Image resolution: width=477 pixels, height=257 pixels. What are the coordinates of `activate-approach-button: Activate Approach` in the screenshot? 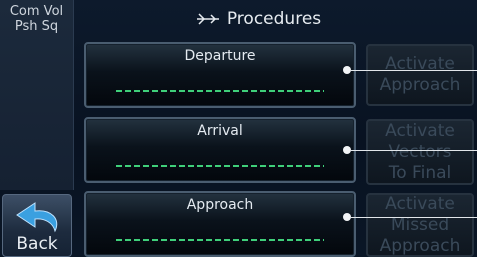 It's located at (420, 75).